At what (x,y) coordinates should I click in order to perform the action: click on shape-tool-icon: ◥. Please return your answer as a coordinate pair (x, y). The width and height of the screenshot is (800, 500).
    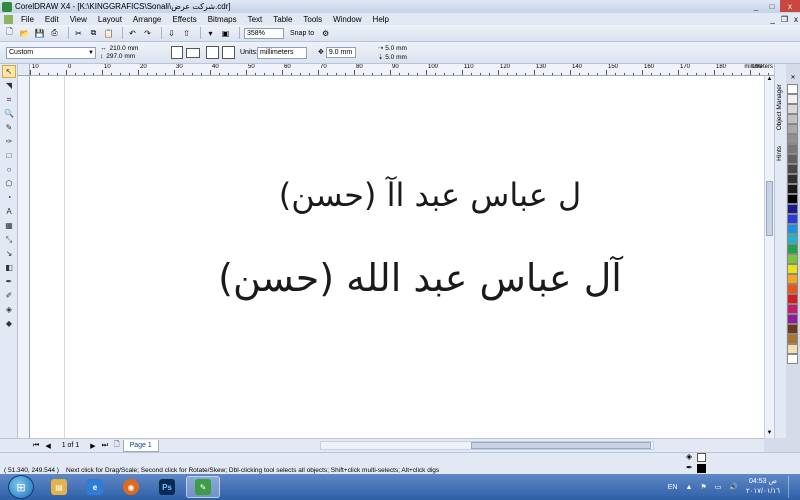
    Looking at the image, I should click on (9, 85).